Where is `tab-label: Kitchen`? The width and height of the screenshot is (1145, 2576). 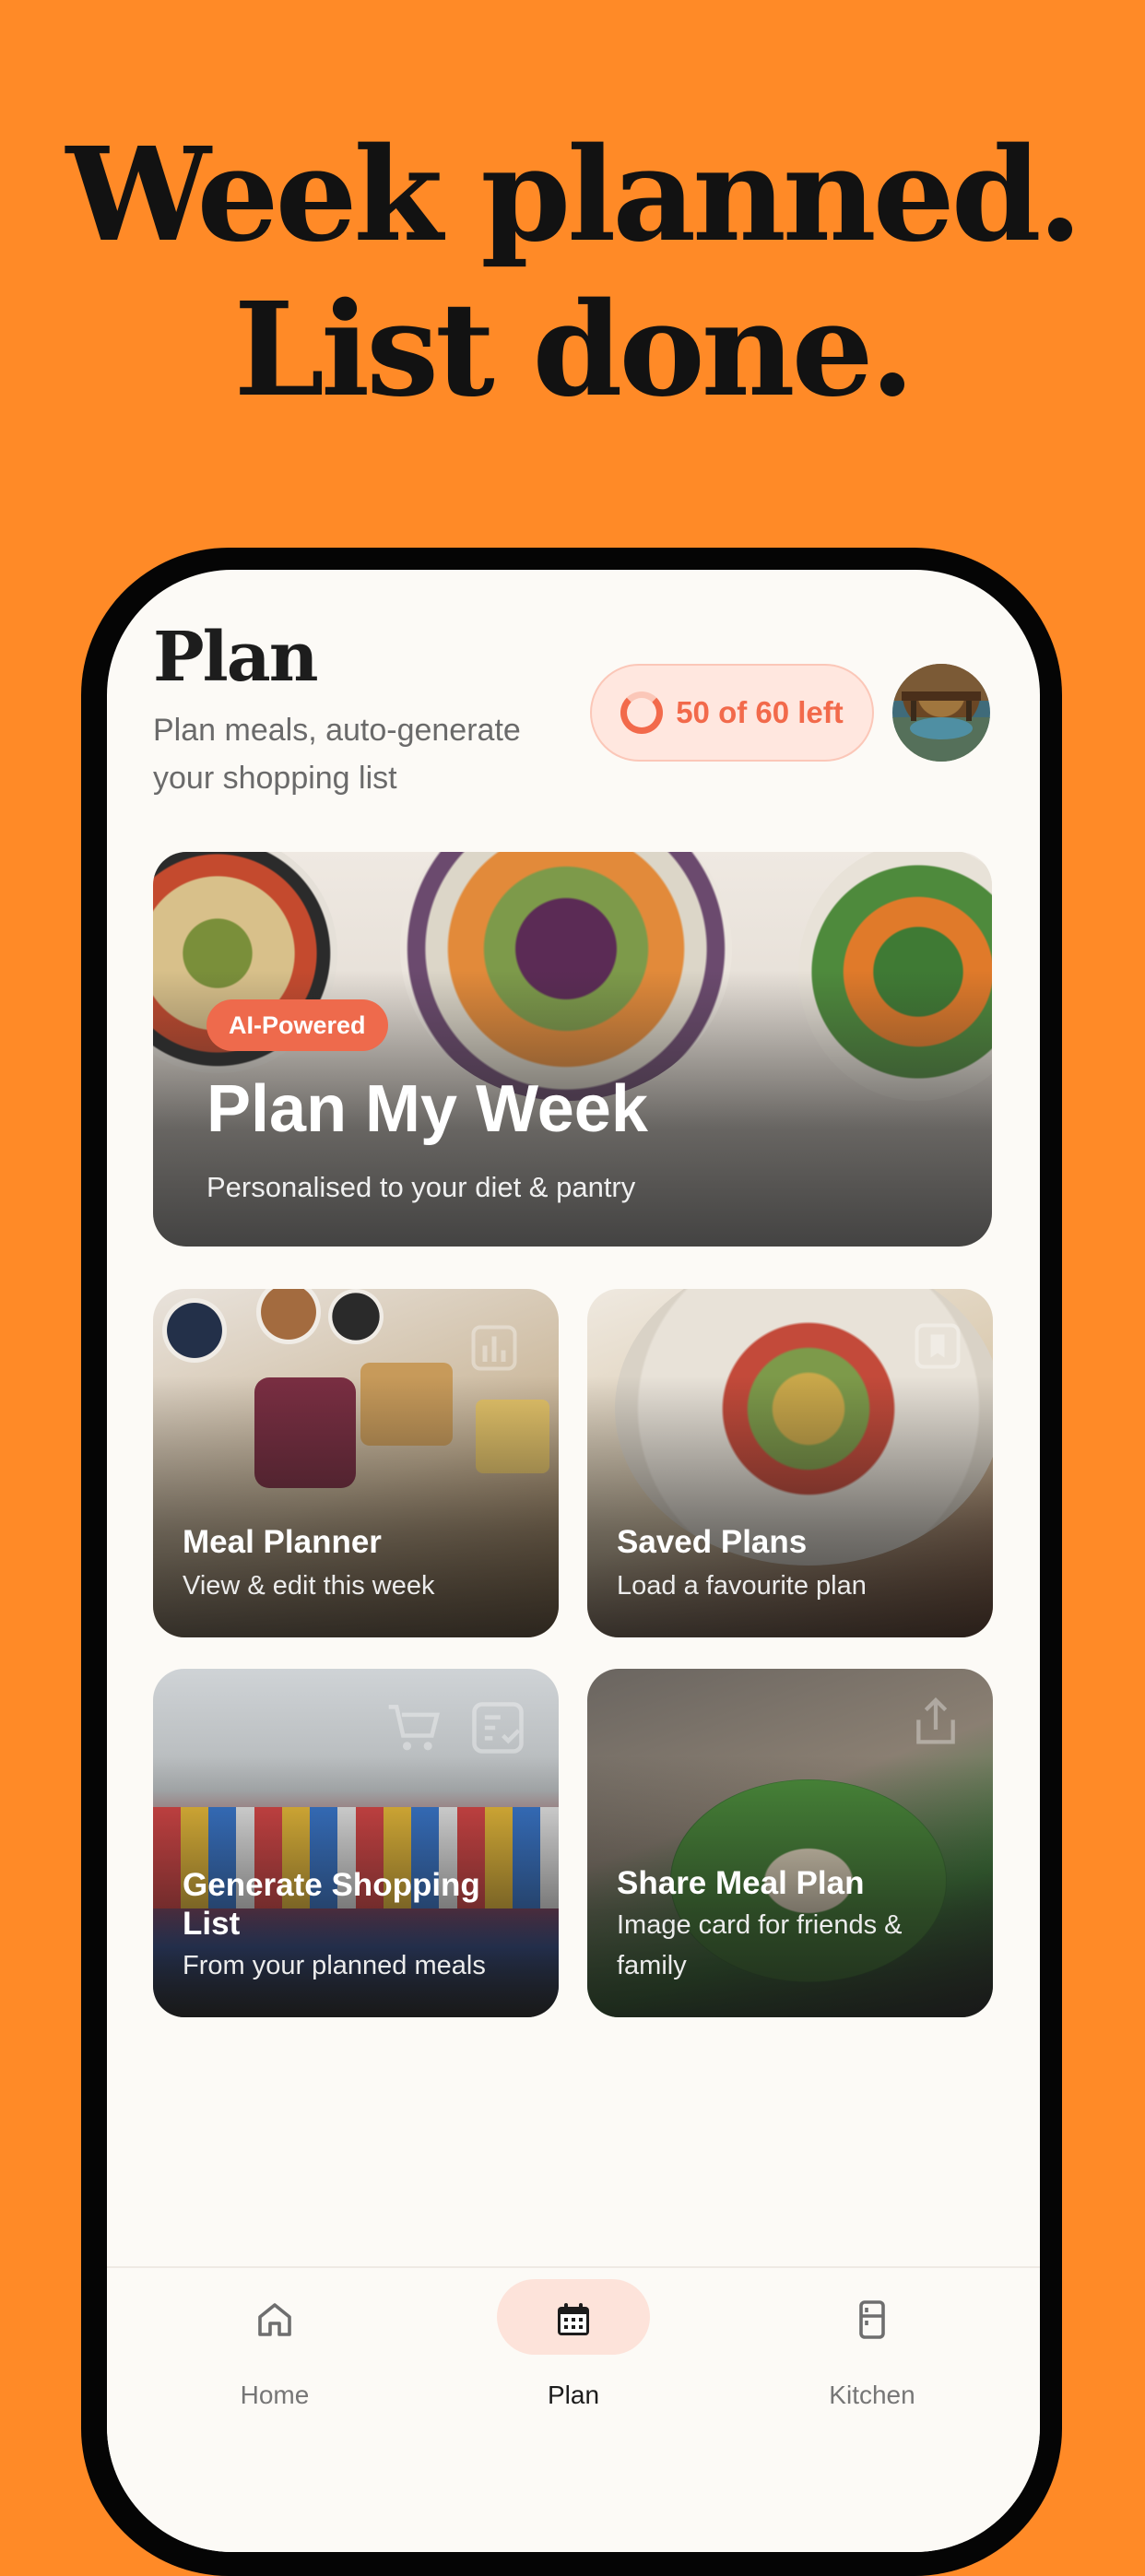
tab-label: Kitchen is located at coordinates (872, 2395).